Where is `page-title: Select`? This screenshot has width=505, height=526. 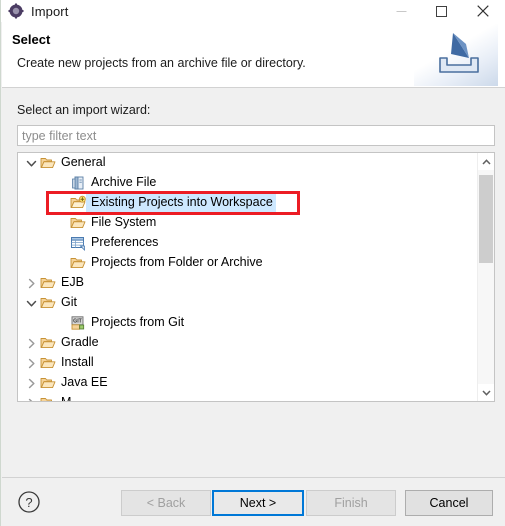
page-title: Select is located at coordinates (31, 39).